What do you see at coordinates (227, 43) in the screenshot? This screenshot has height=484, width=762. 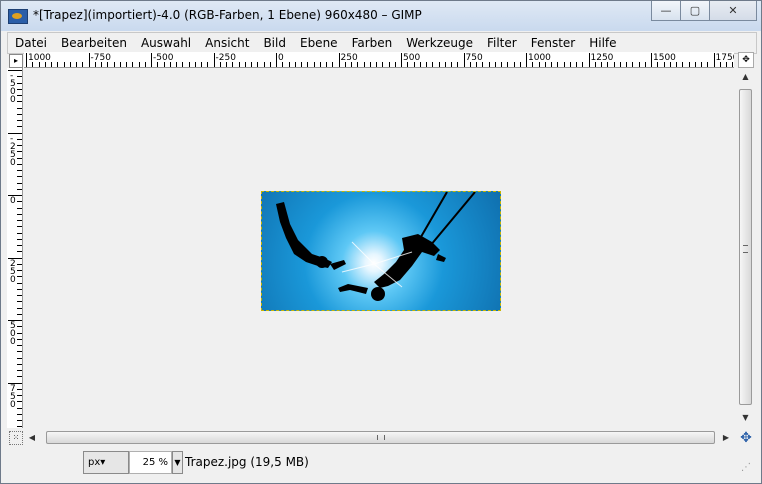 I see `menu-ansicht: Ansicht` at bounding box center [227, 43].